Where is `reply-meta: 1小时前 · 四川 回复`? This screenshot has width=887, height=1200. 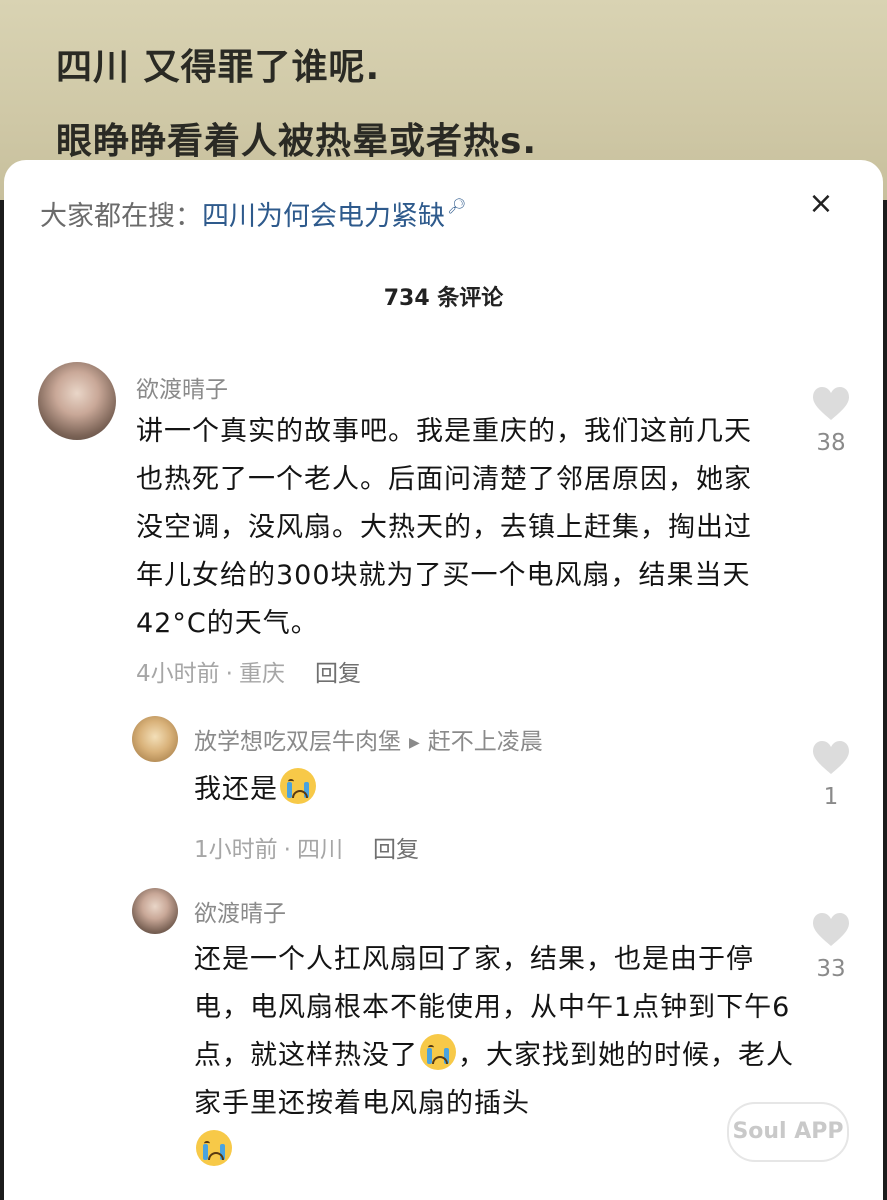 reply-meta: 1小时前 · 四川 回复 is located at coordinates (306, 847).